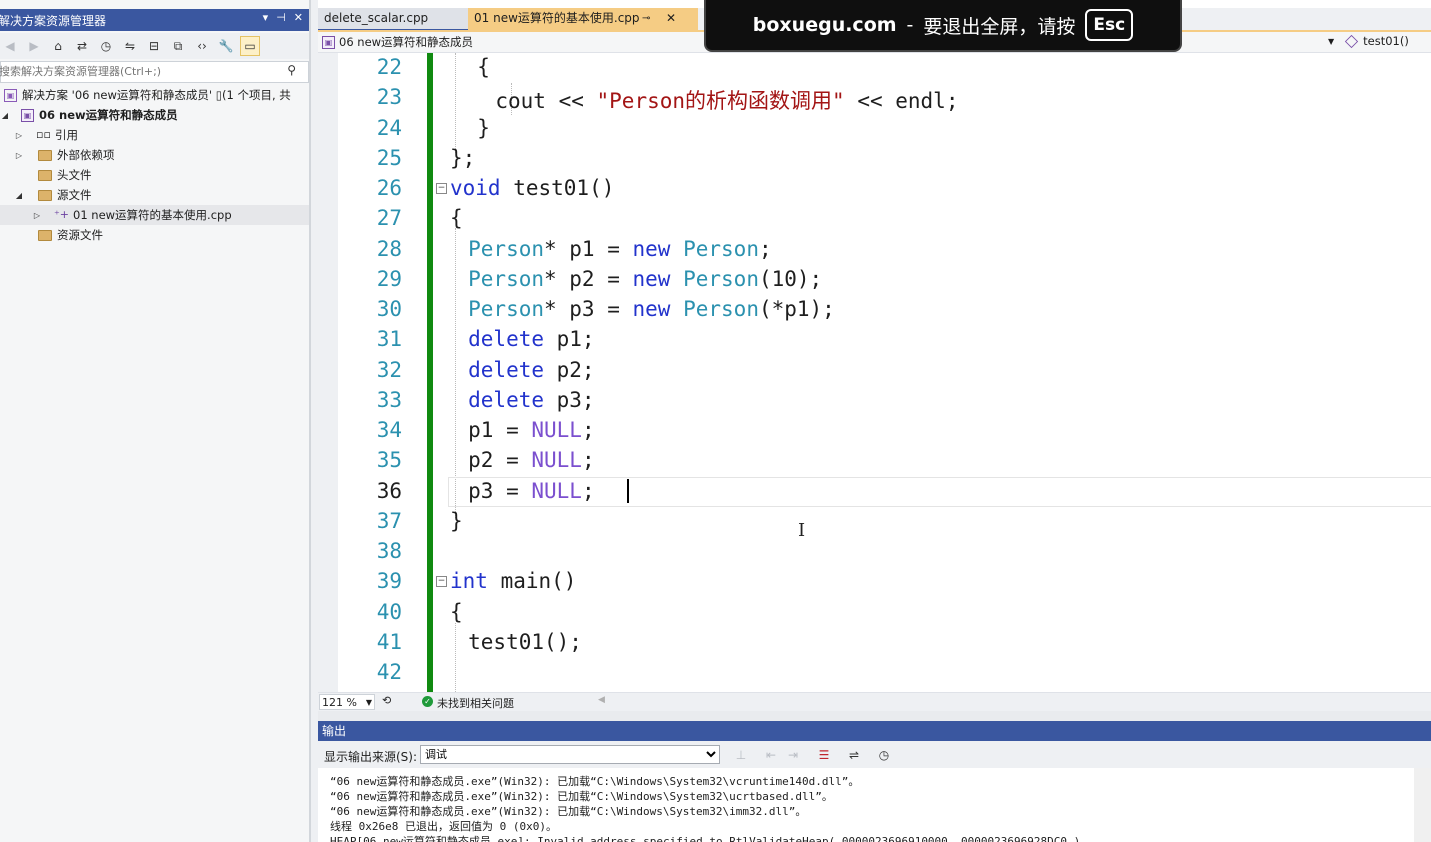 This screenshot has width=1431, height=842. I want to click on find-message-icon: ⊥, so click(741, 755).